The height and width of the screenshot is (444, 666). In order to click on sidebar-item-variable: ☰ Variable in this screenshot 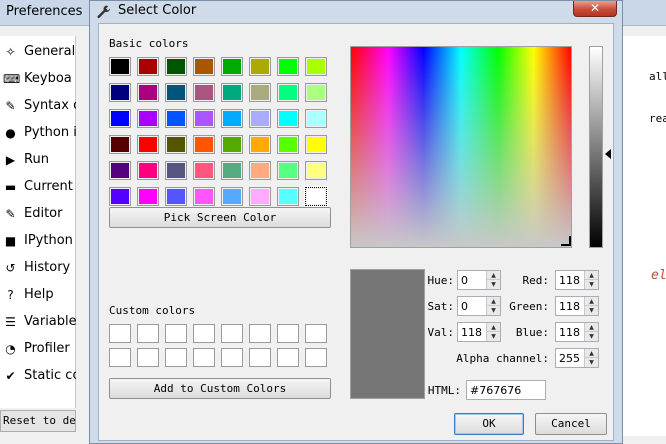, I will do `click(38, 322)`.